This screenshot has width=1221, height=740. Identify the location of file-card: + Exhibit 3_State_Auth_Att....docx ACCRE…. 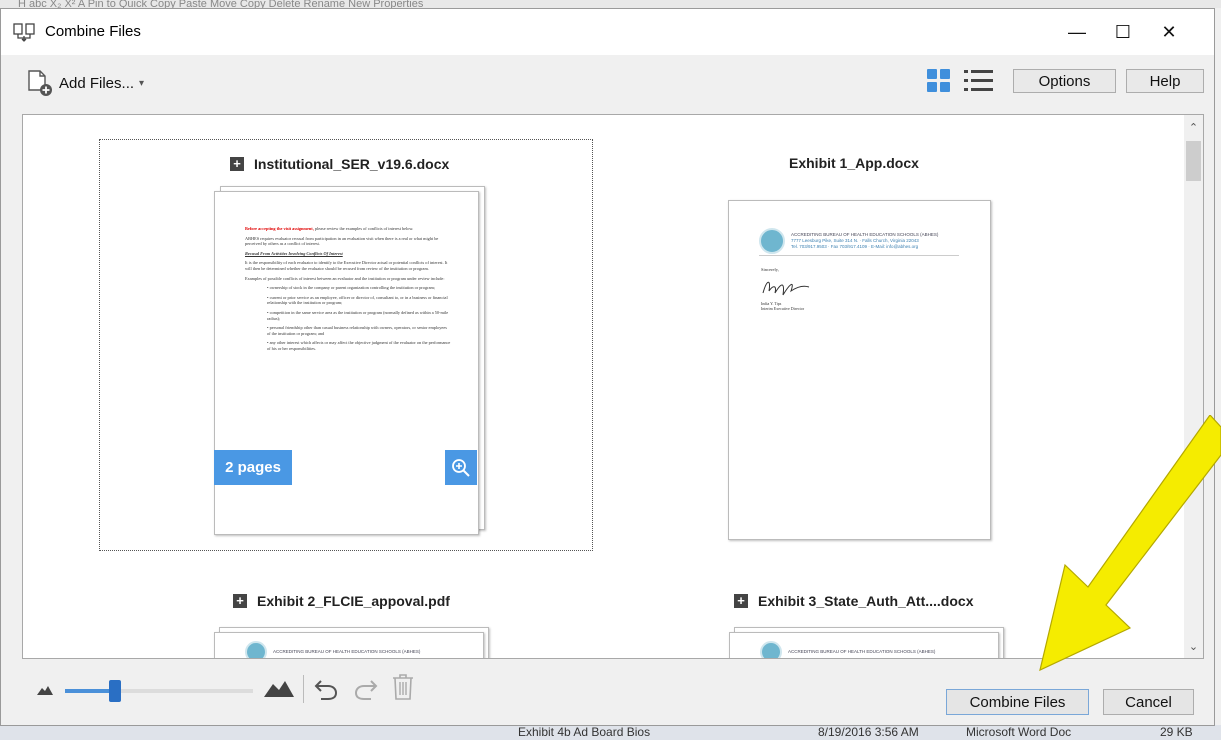
(878, 621).